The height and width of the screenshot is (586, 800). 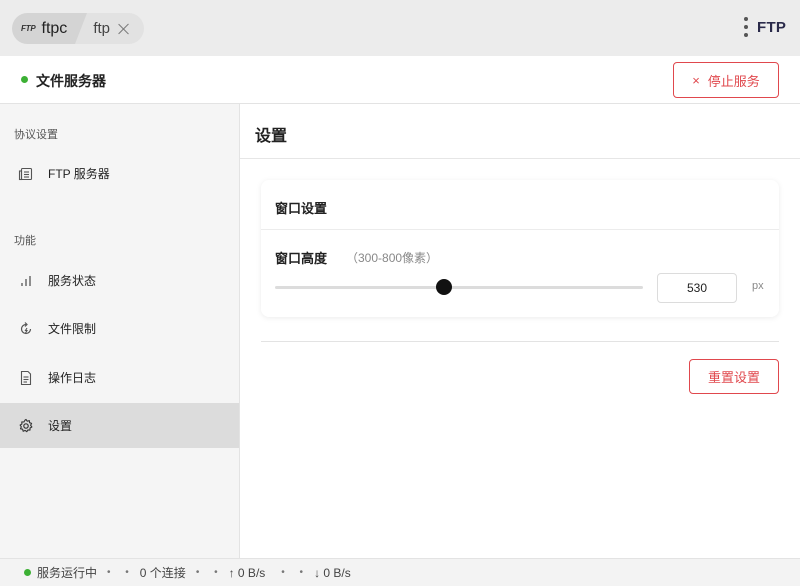 I want to click on tab-divider, so click(x=81, y=28).